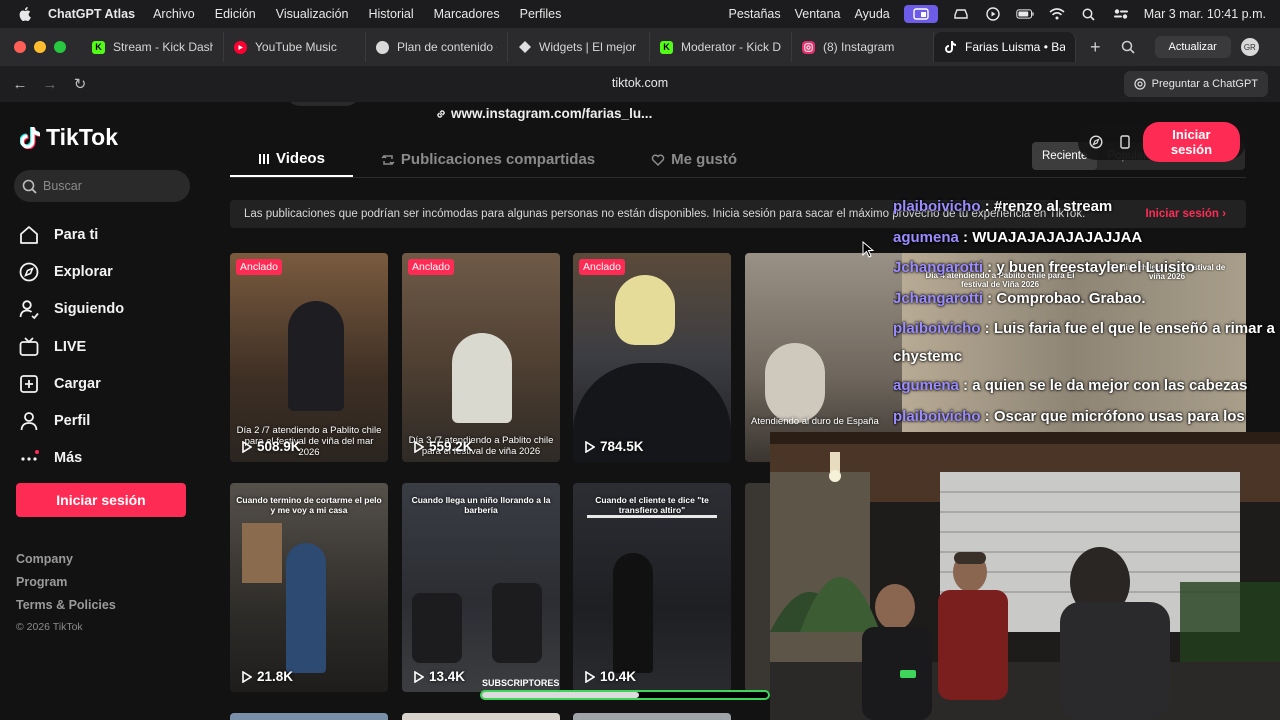 This screenshot has width=1280, height=720. I want to click on search-bar, so click(102, 186).